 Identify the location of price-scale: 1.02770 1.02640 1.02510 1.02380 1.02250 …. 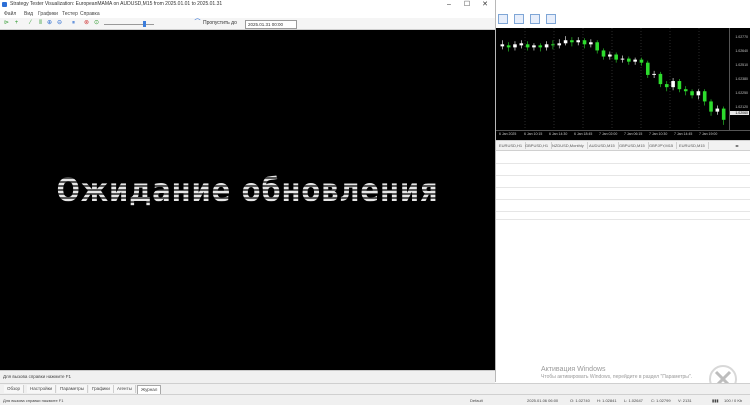
(739, 80).